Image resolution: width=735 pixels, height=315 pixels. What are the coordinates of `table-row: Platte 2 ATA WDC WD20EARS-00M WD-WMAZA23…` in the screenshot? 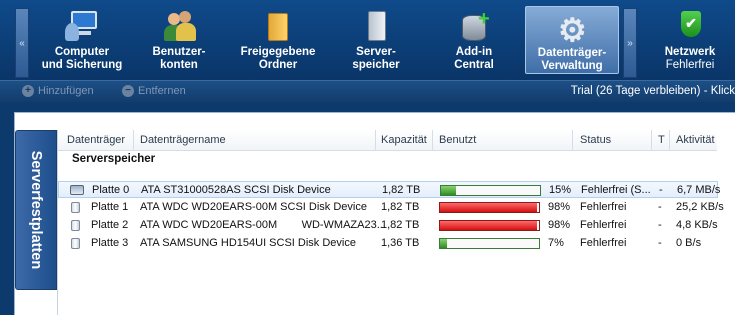 It's located at (388, 225).